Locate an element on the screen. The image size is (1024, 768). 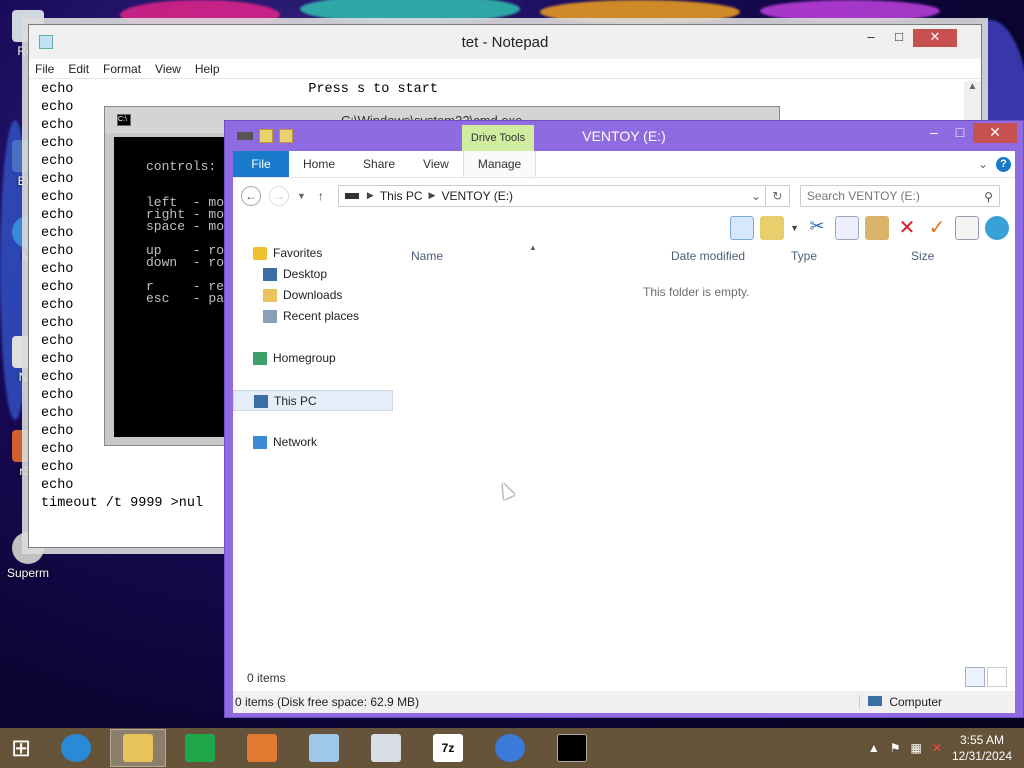
status-location-label: Computer is located at coordinates (916, 702).